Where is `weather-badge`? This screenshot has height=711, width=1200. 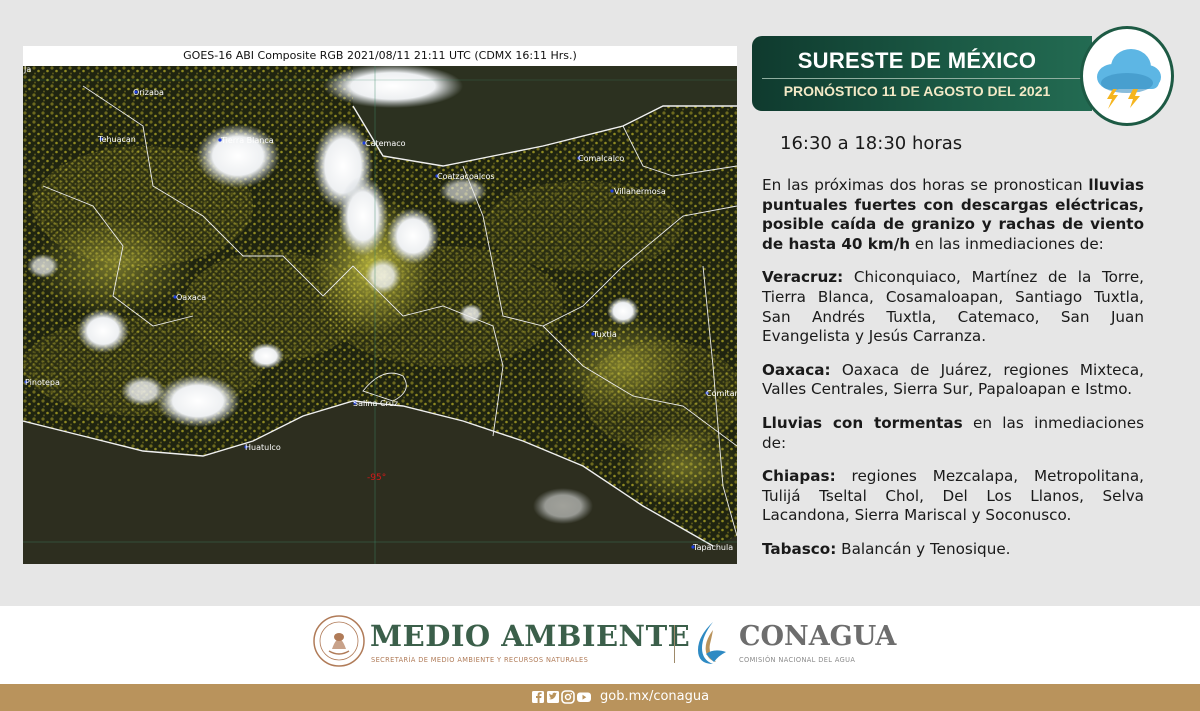 weather-badge is located at coordinates (1127, 76).